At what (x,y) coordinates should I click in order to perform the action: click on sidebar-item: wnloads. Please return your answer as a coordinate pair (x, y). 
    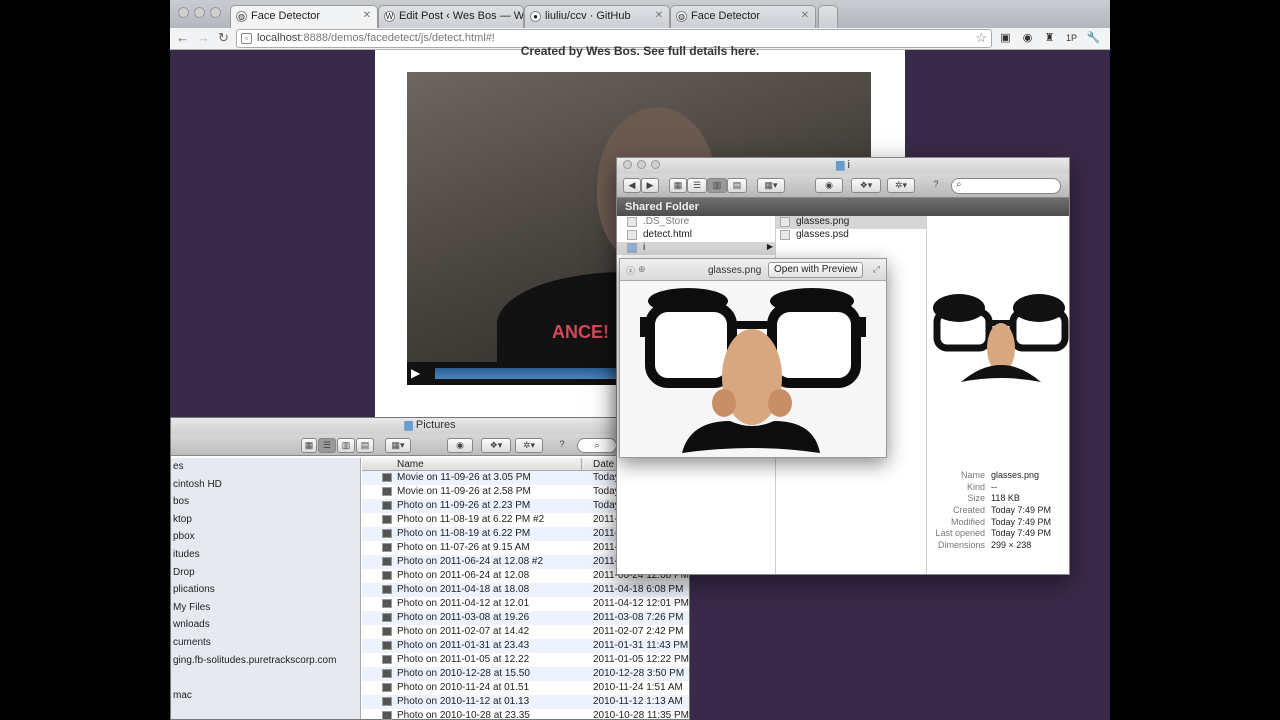
    Looking at the image, I should click on (265, 625).